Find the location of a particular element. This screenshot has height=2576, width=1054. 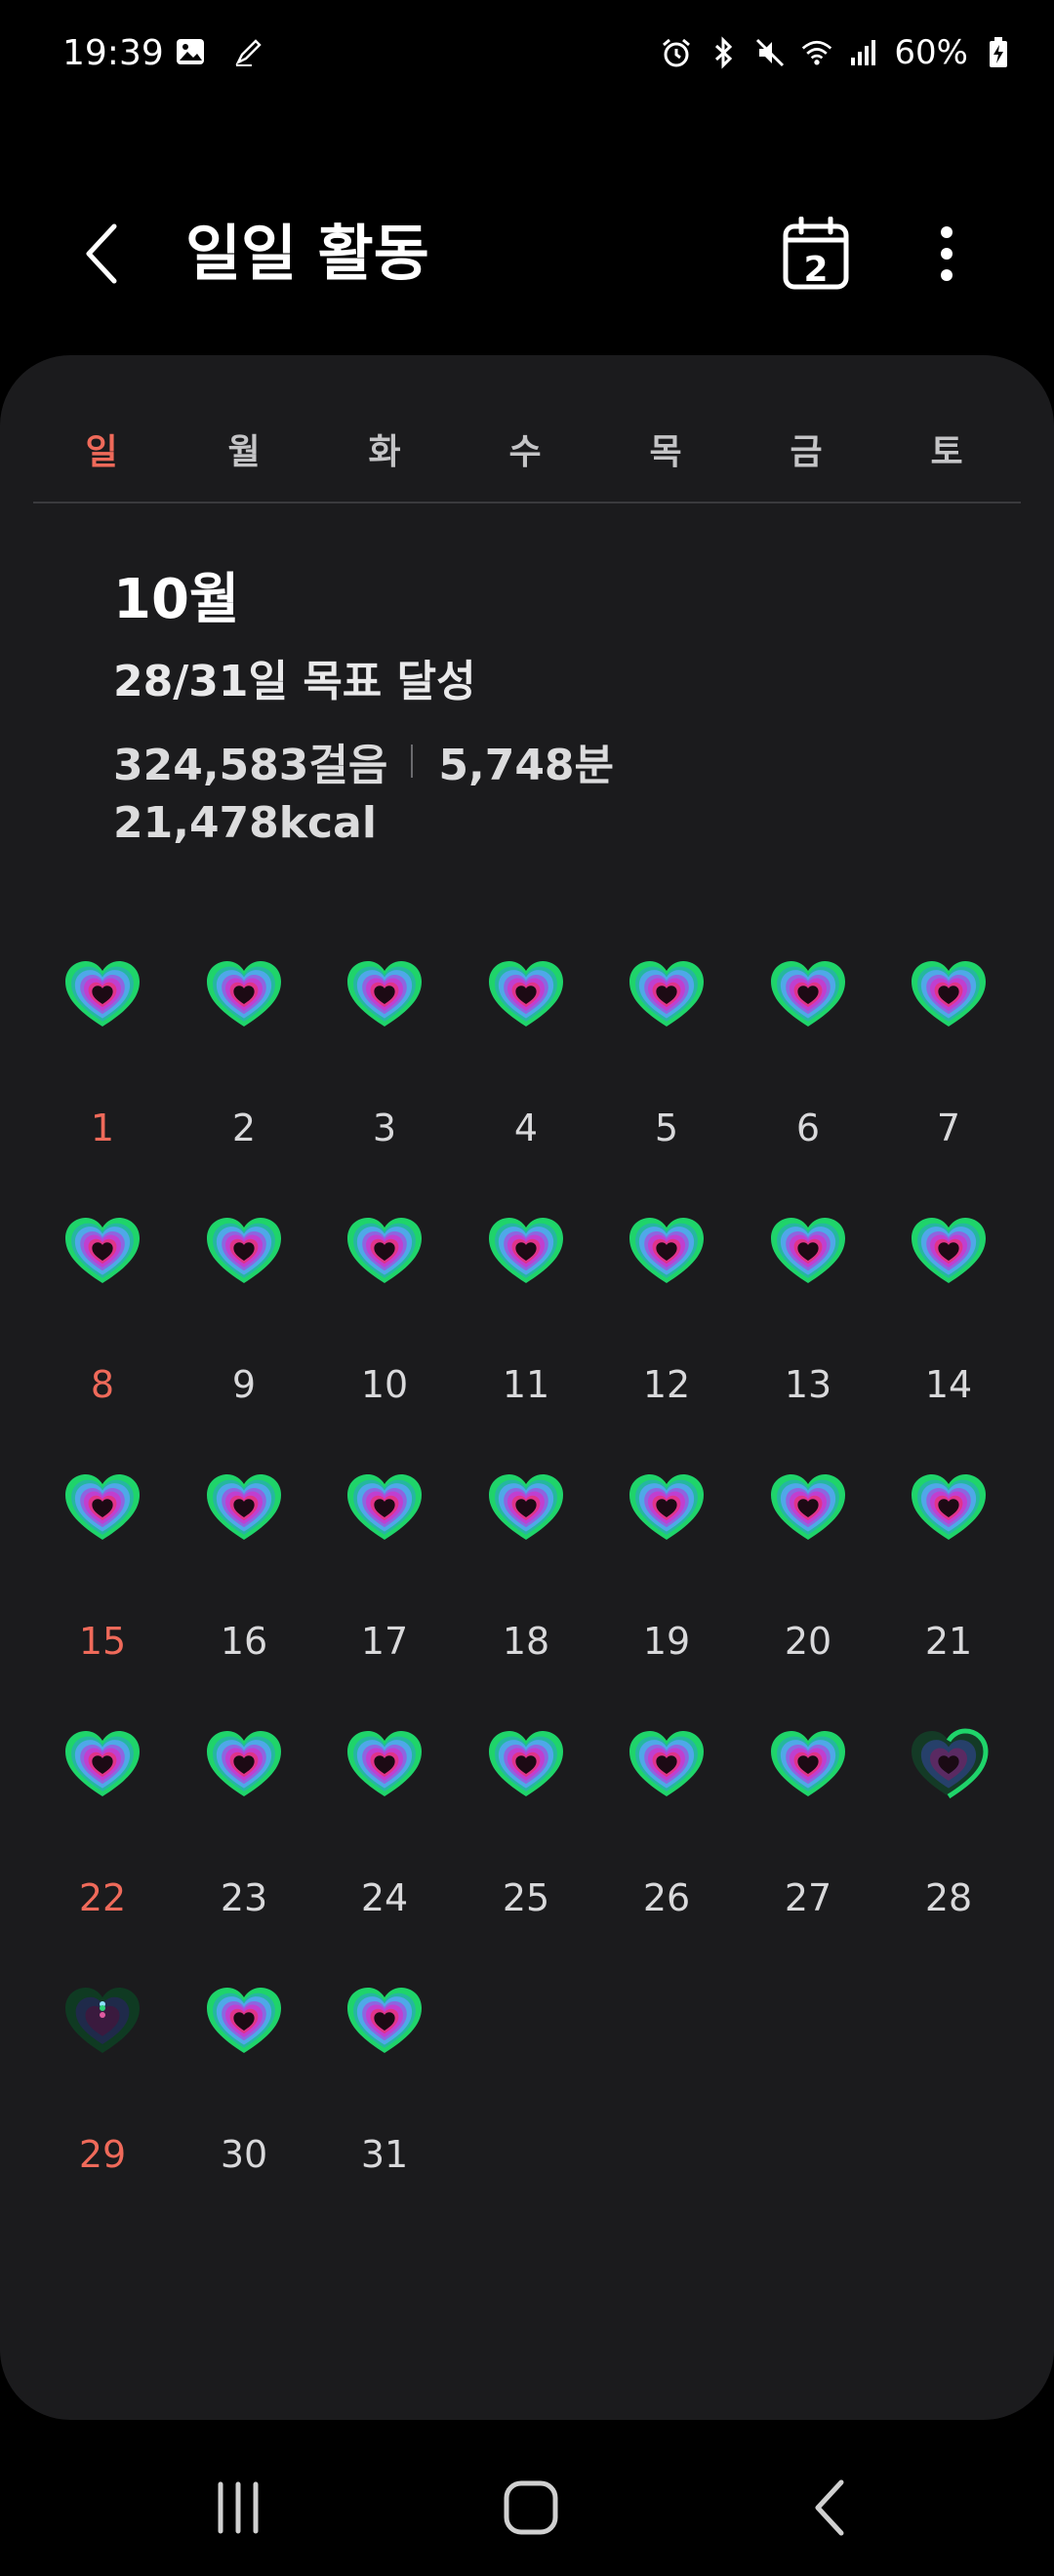

navigation-bar is located at coordinates (527, 2503).